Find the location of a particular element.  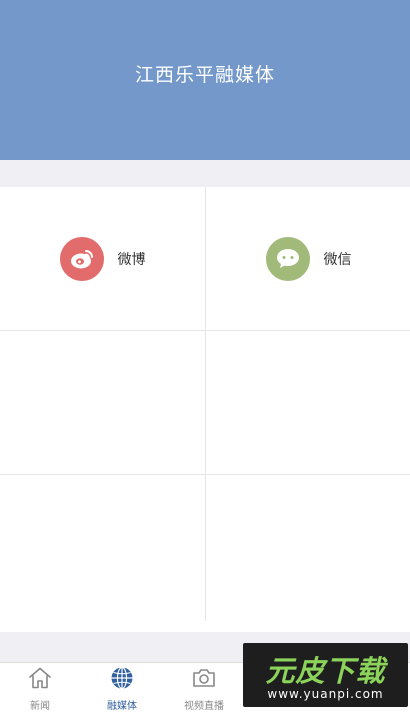

watermark-title: 元皮下载 is located at coordinates (325, 671).